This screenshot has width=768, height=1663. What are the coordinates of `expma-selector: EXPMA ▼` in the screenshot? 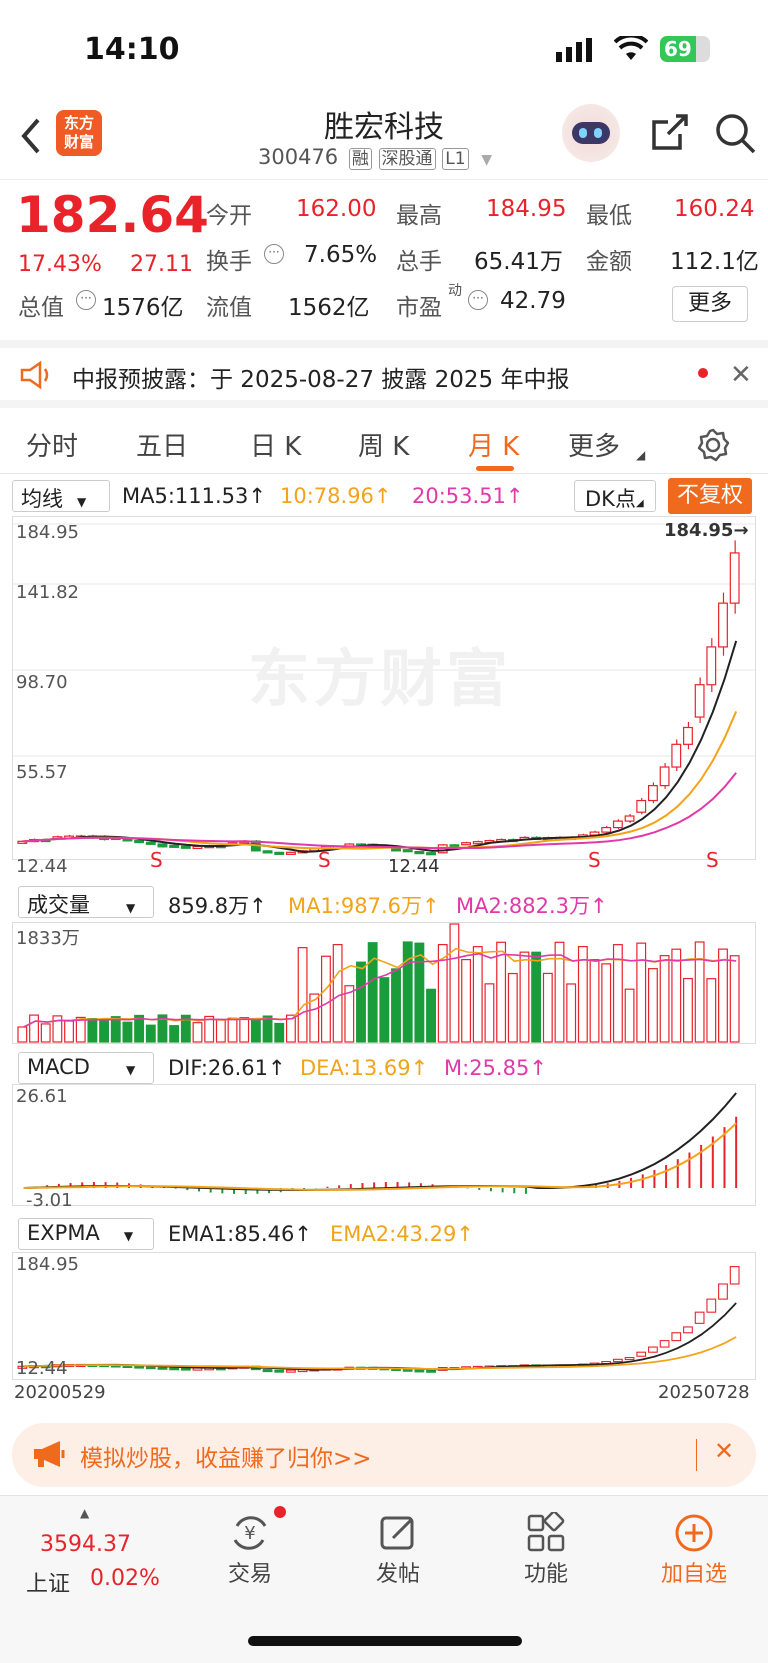 It's located at (86, 1234).